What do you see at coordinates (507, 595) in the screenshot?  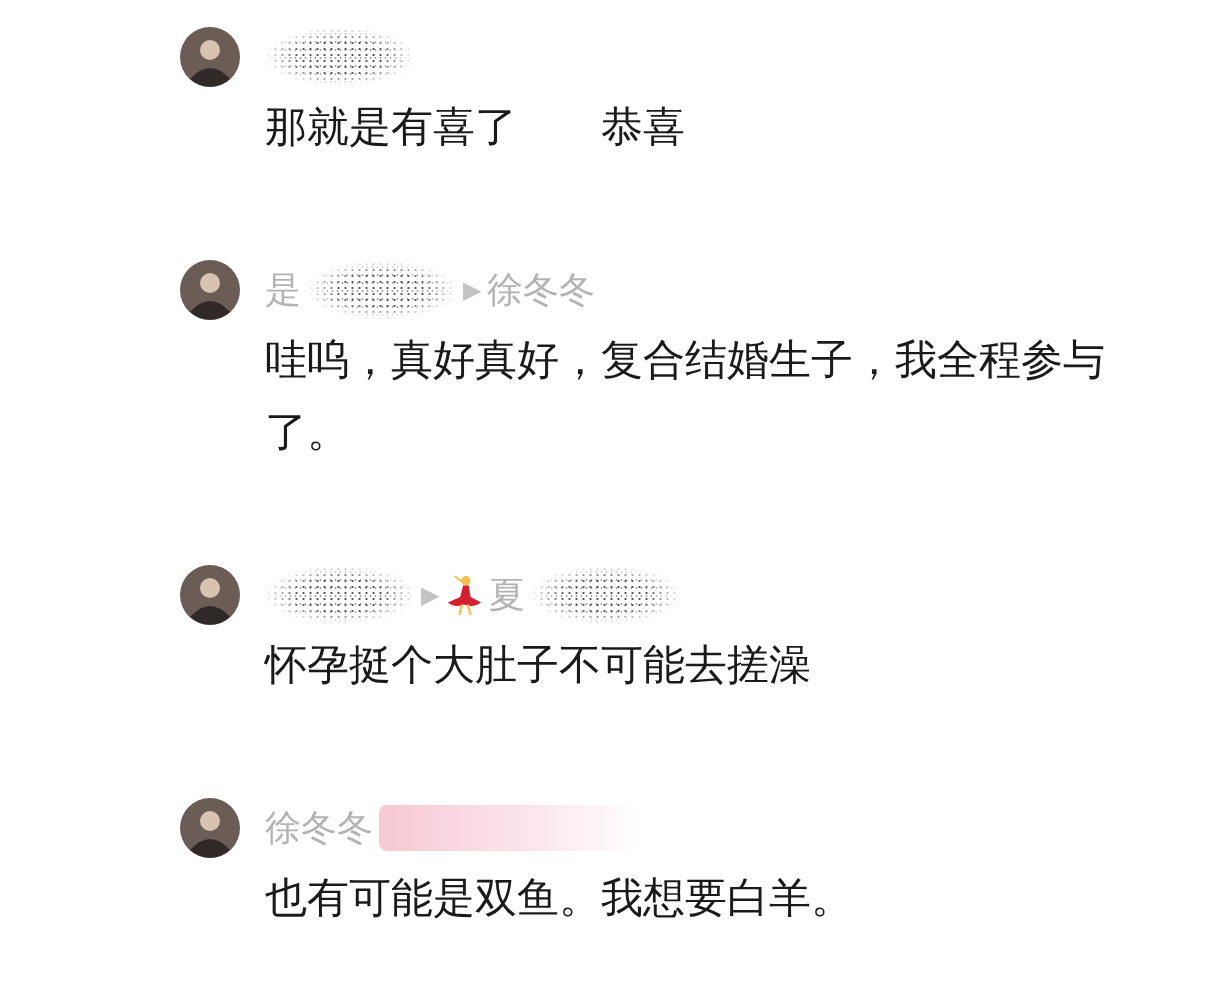 I see `username: 夏` at bounding box center [507, 595].